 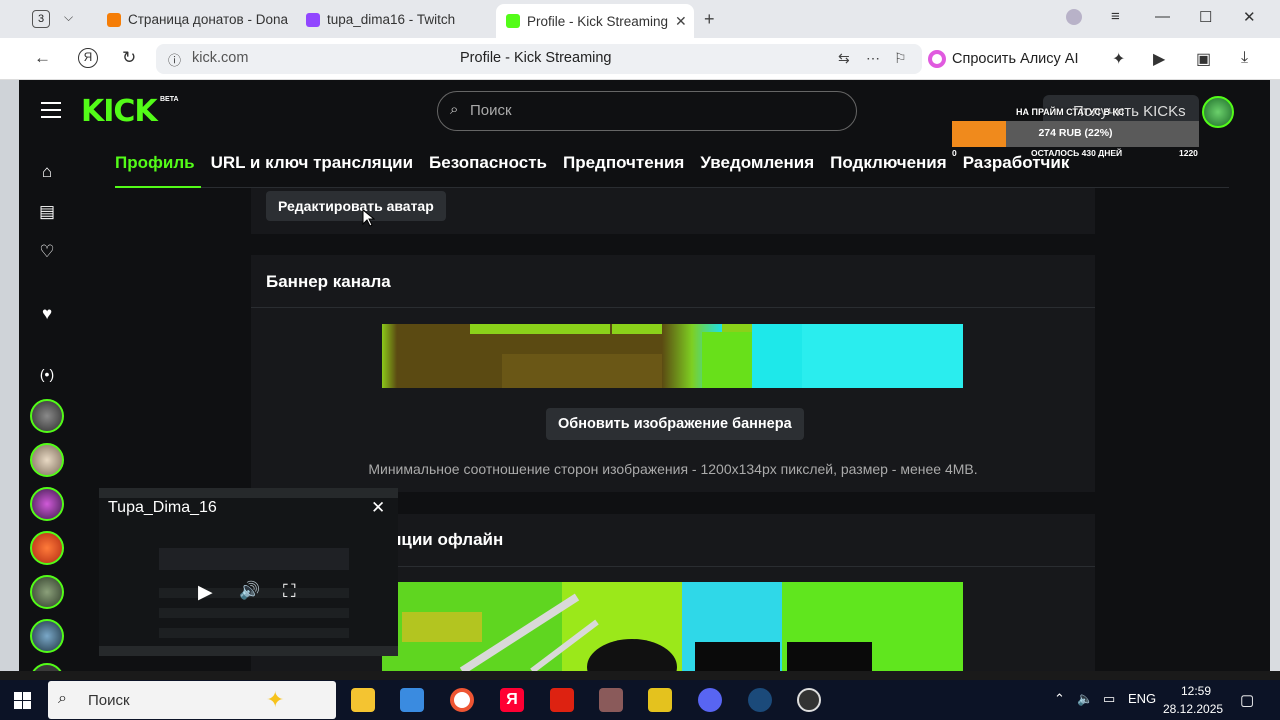 I want to click on browser-tab-twitch: tupa_dima16 - Twitch, so click(x=394, y=19).